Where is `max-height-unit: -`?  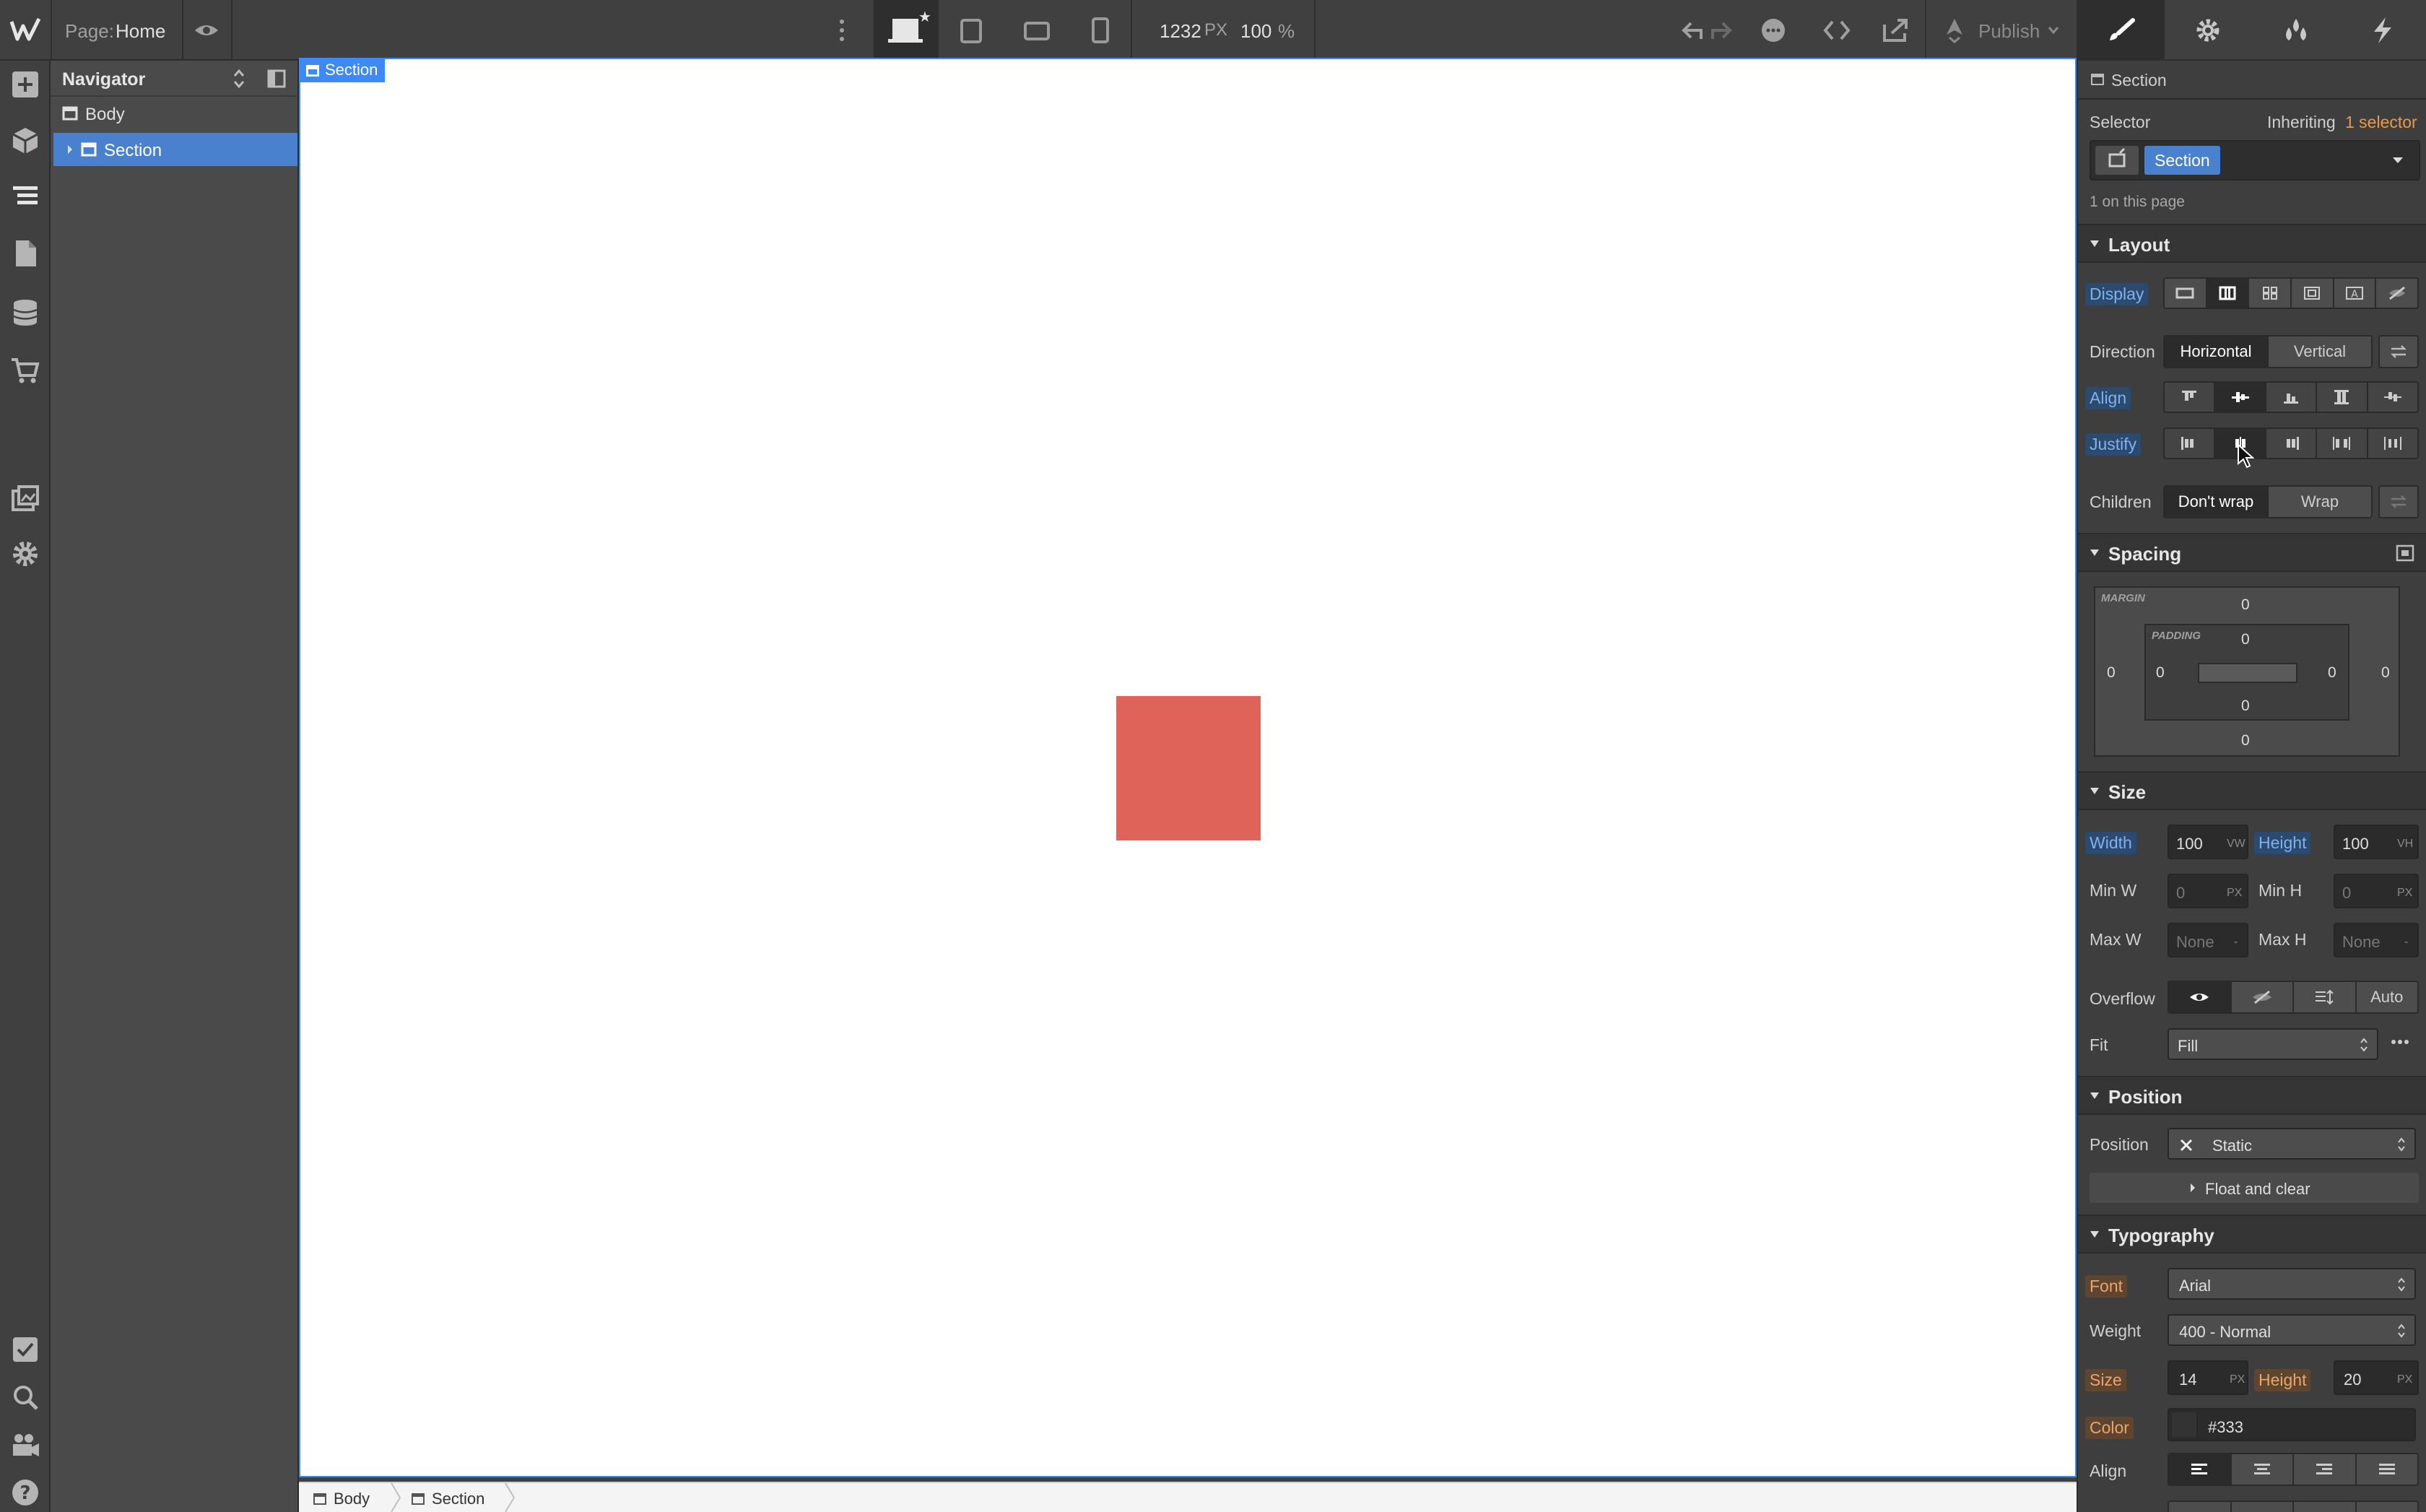 max-height-unit: - is located at coordinates (2406, 942).